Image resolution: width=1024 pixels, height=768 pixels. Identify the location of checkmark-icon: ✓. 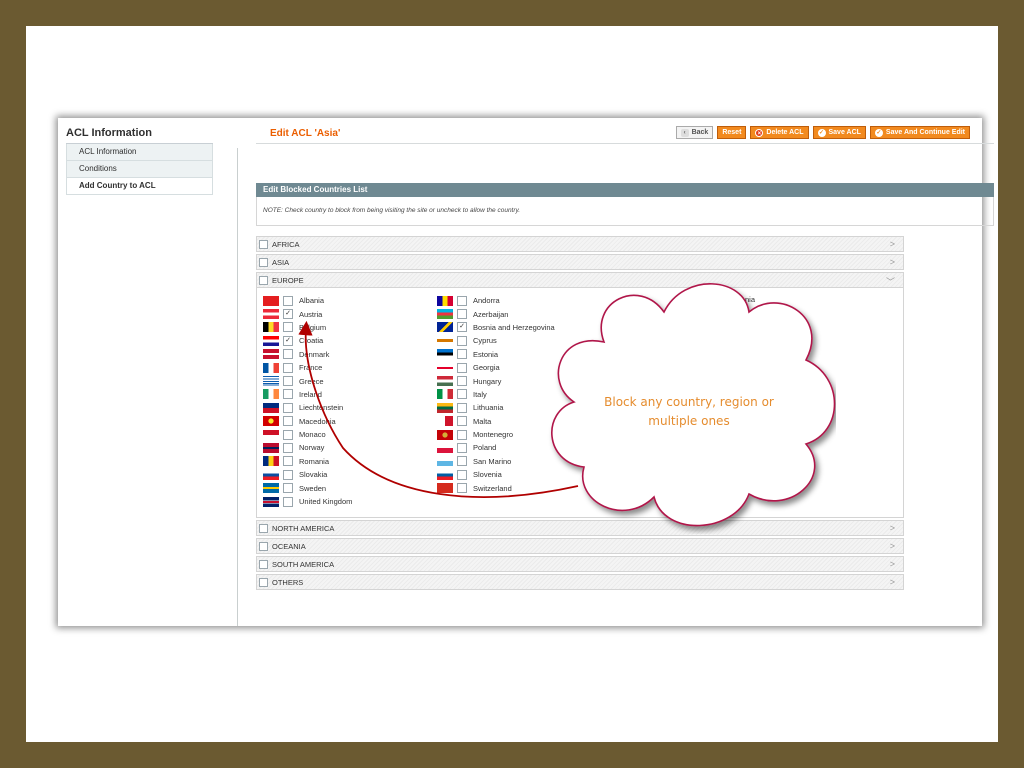
(821, 132).